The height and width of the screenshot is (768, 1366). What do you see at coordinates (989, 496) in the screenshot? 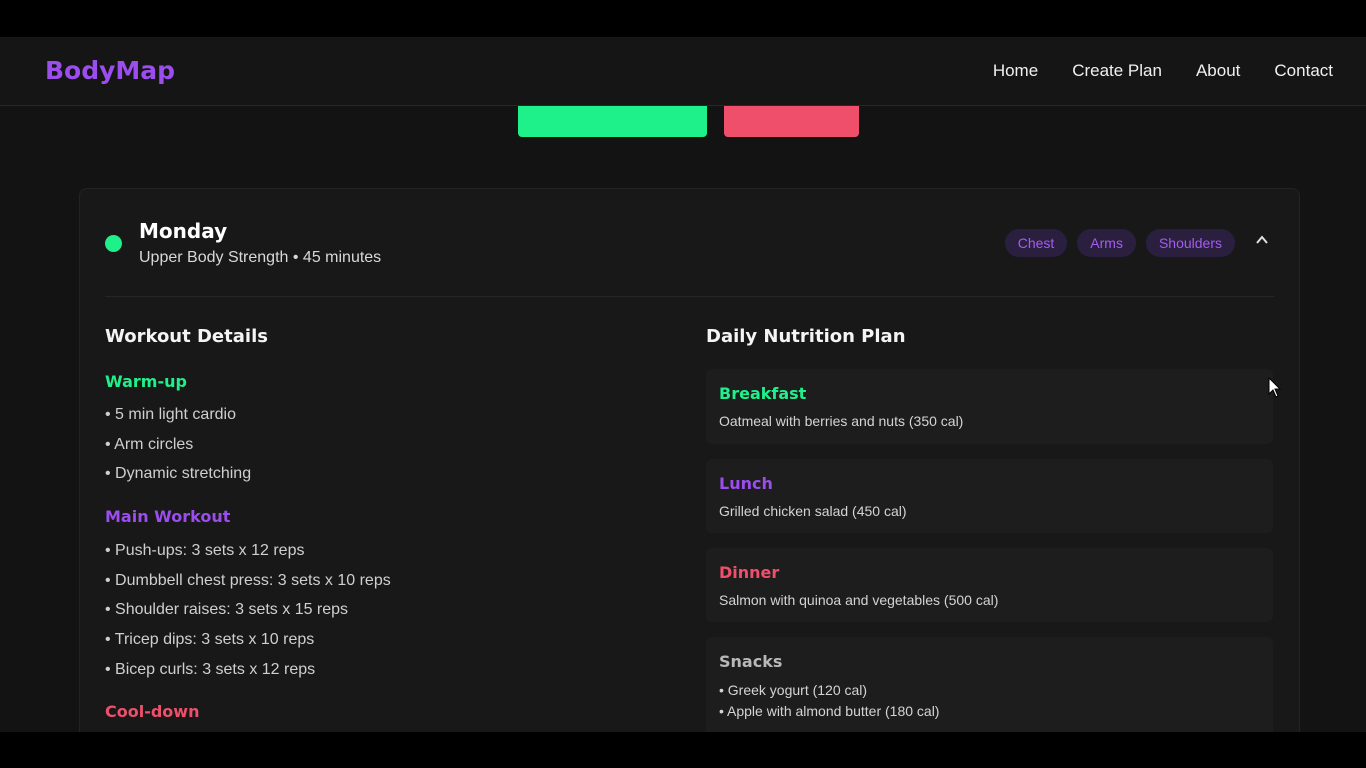
I see `meal-card-lunch: Lunch Grilled chicken salad (450 cal)` at bounding box center [989, 496].